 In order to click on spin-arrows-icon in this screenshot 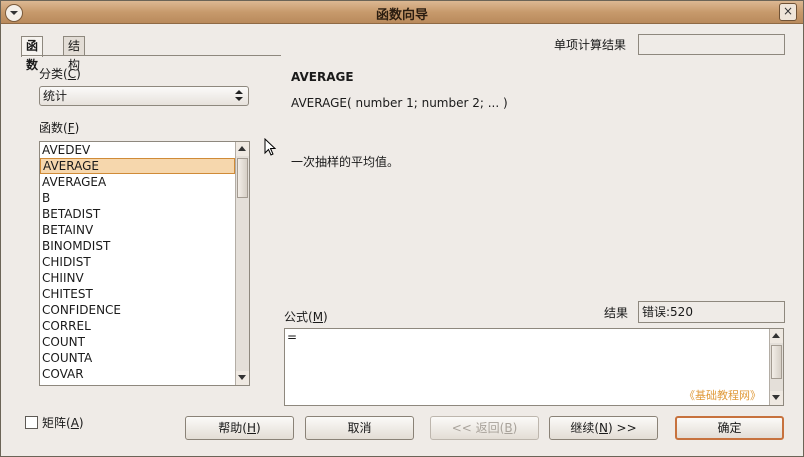, I will do `click(239, 96)`.